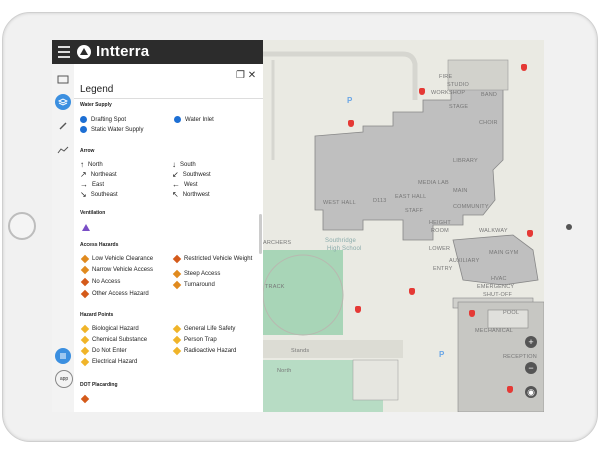 This screenshot has width=600, height=452. What do you see at coordinates (63, 150) in the screenshot?
I see `chart-icon` at bounding box center [63, 150].